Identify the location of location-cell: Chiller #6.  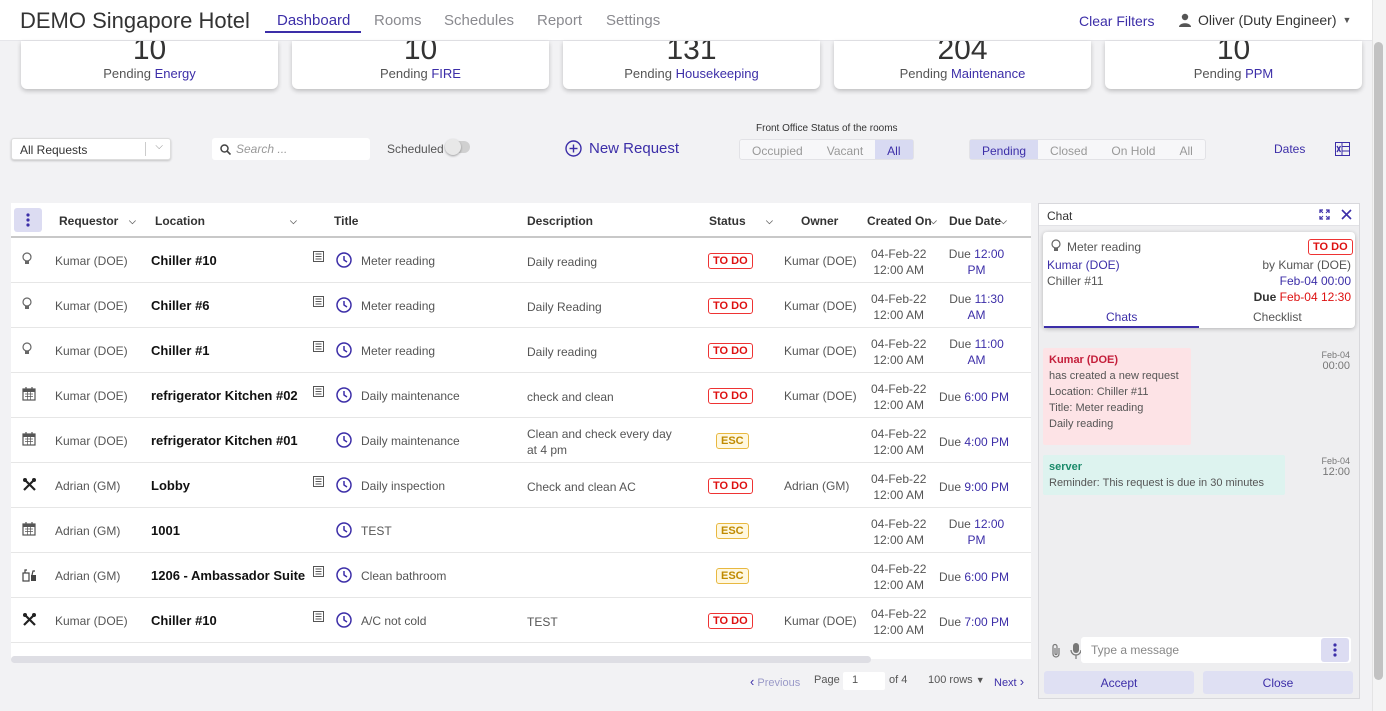
(180, 305).